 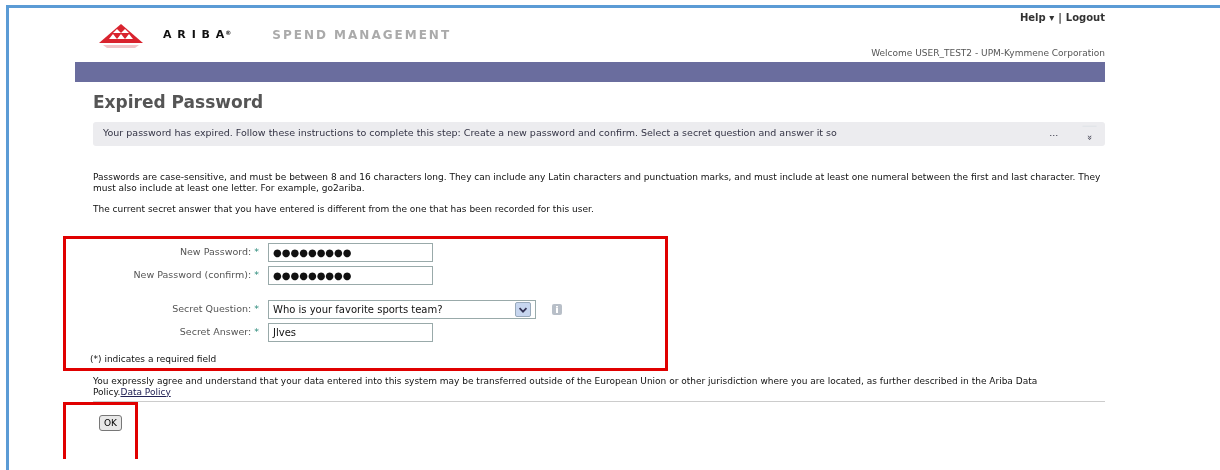 What do you see at coordinates (988, 53) in the screenshot?
I see `welcome-text: Welcome USER_TEST2 - UPM-Kymmene Corporation` at bounding box center [988, 53].